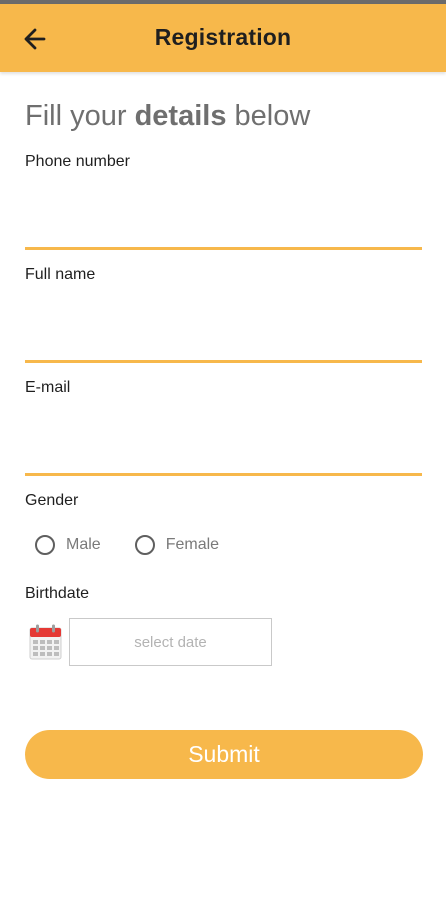 This screenshot has height=900, width=446. I want to click on radio-female-label: Female, so click(192, 544).